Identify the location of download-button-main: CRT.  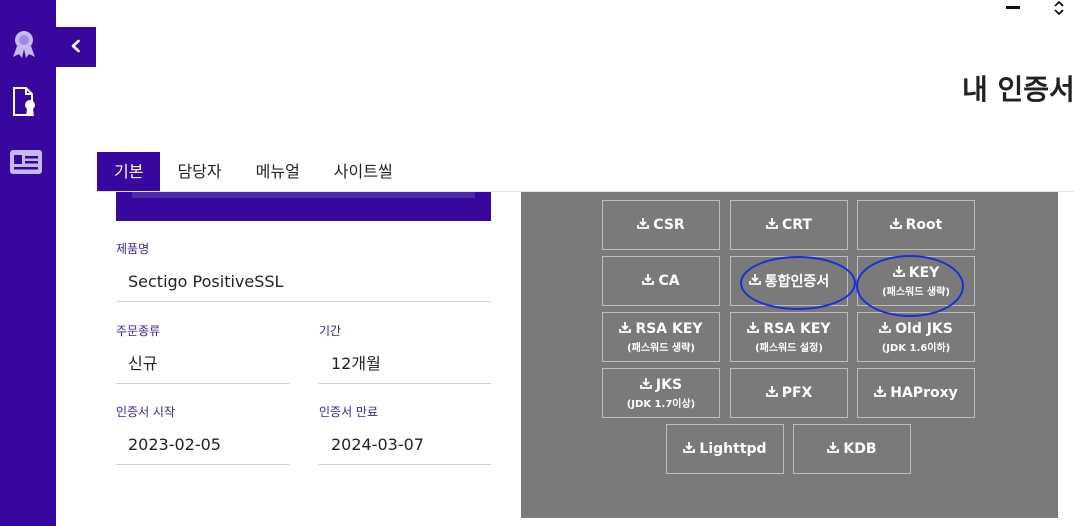
(789, 225).